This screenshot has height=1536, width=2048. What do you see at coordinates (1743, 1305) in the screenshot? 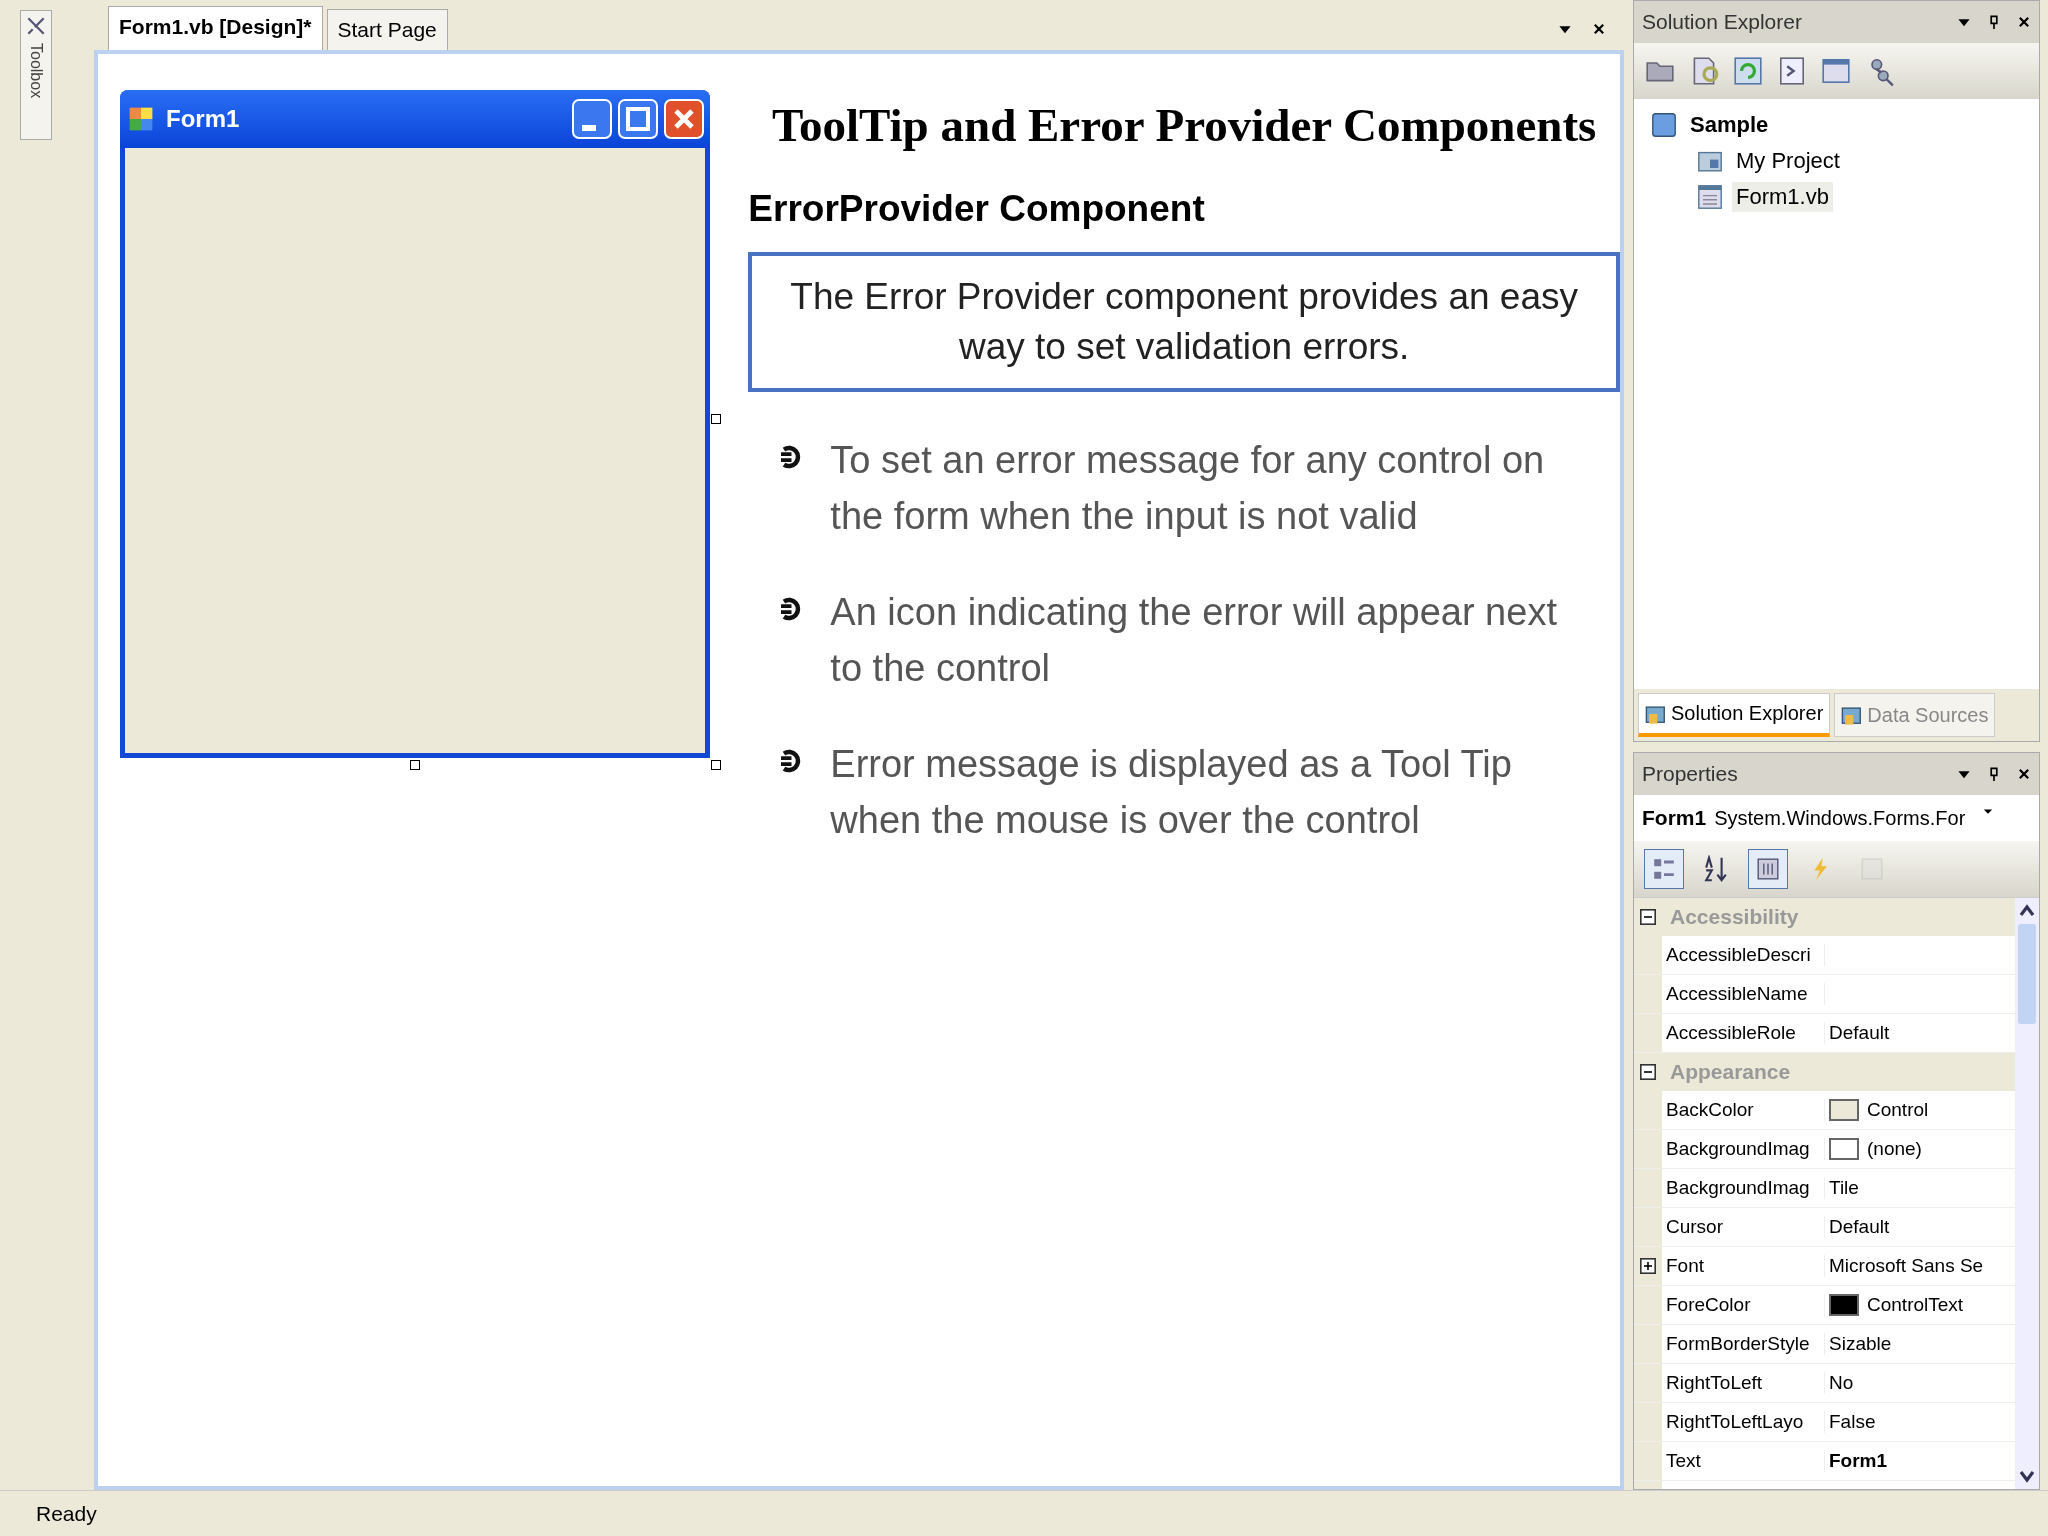
I see `property-name: ForeColor` at bounding box center [1743, 1305].